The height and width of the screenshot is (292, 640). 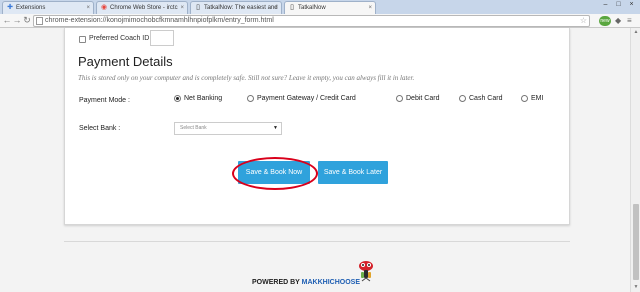 I want to click on back-icon: ←, so click(x=7, y=20).